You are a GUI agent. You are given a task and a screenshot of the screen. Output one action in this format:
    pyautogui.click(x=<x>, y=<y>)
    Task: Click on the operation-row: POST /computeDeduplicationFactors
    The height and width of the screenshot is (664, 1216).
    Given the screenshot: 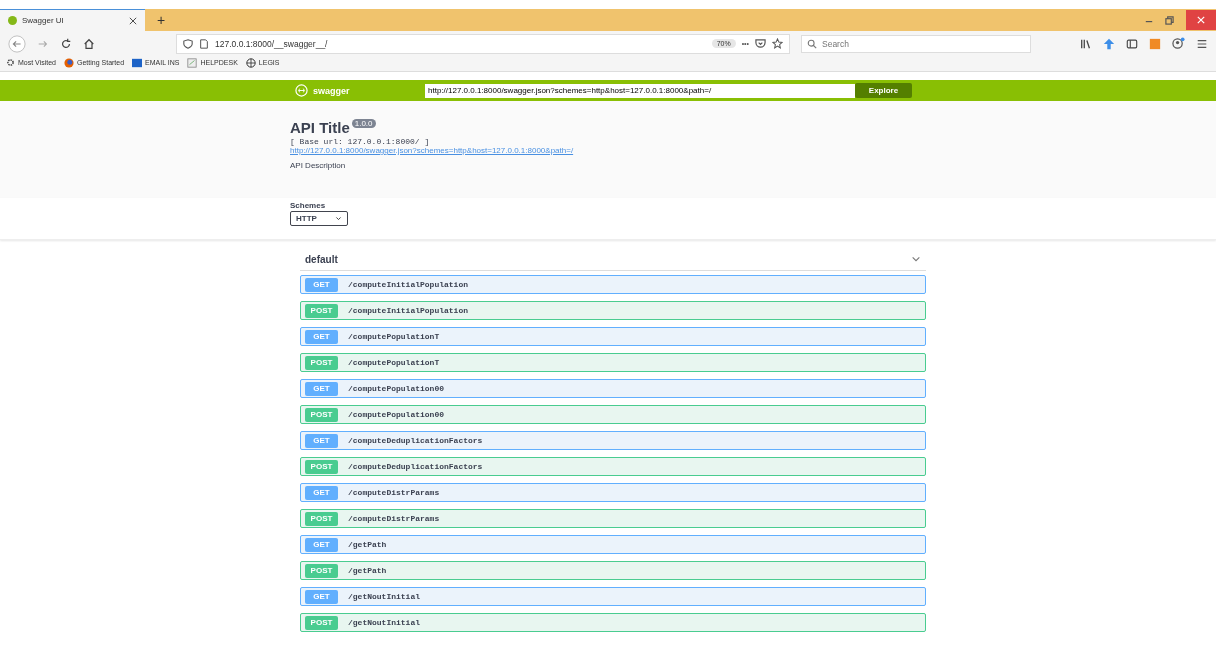 What is the action you would take?
    pyautogui.click(x=613, y=466)
    